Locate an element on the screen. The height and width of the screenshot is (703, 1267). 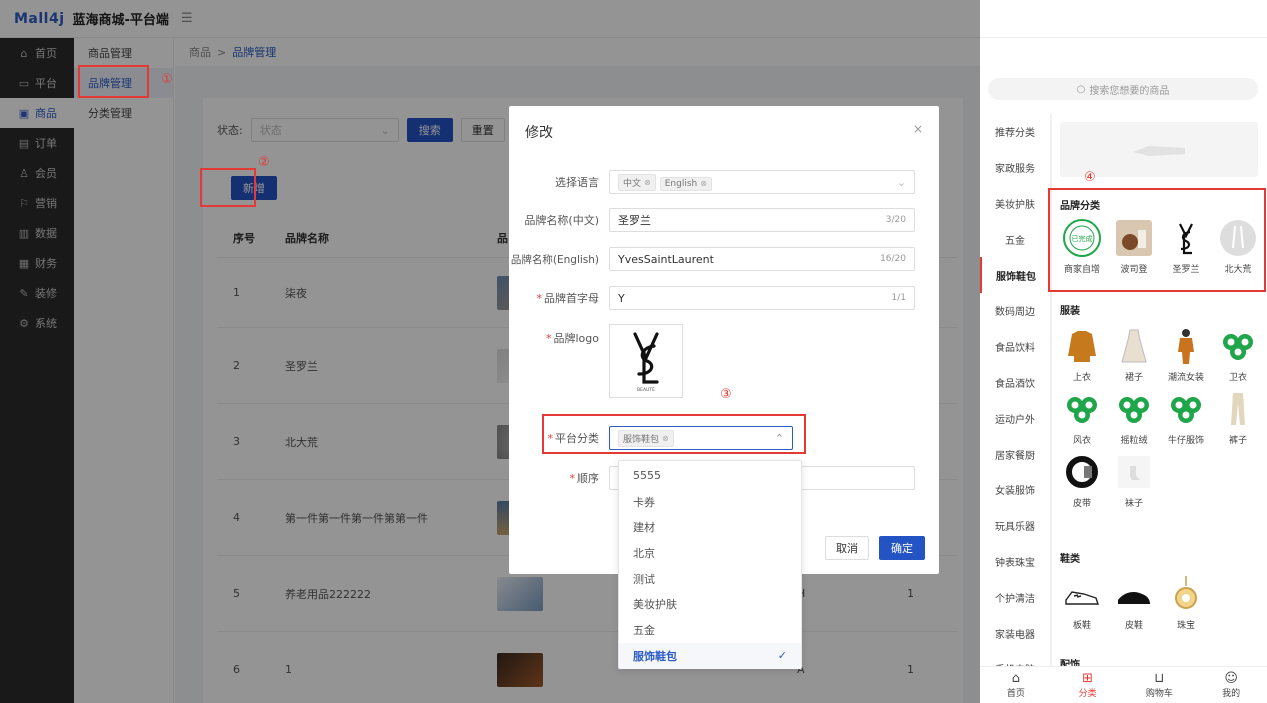
dropdown-option: 卡券 is located at coordinates (710, 502).